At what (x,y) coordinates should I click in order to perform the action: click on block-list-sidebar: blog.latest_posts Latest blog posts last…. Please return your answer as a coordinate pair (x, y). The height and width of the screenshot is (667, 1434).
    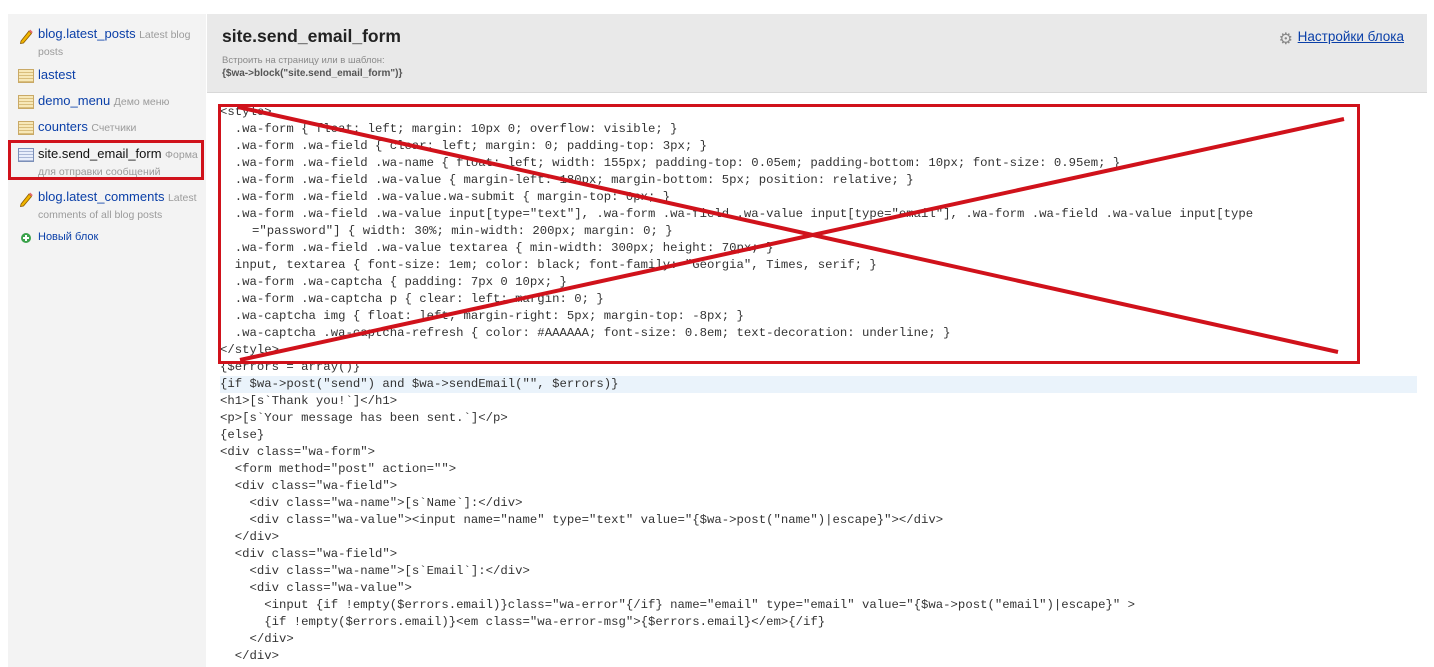
    Looking at the image, I should click on (107, 340).